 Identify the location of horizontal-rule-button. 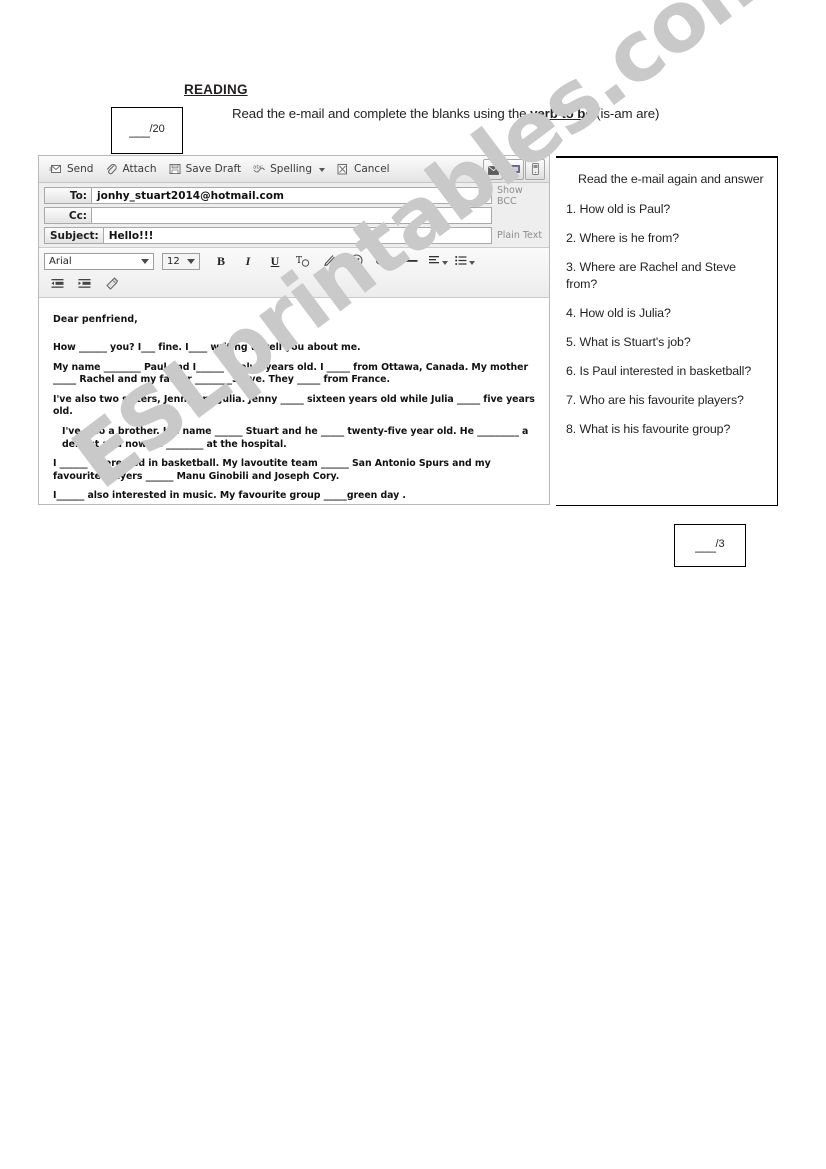
(410, 261).